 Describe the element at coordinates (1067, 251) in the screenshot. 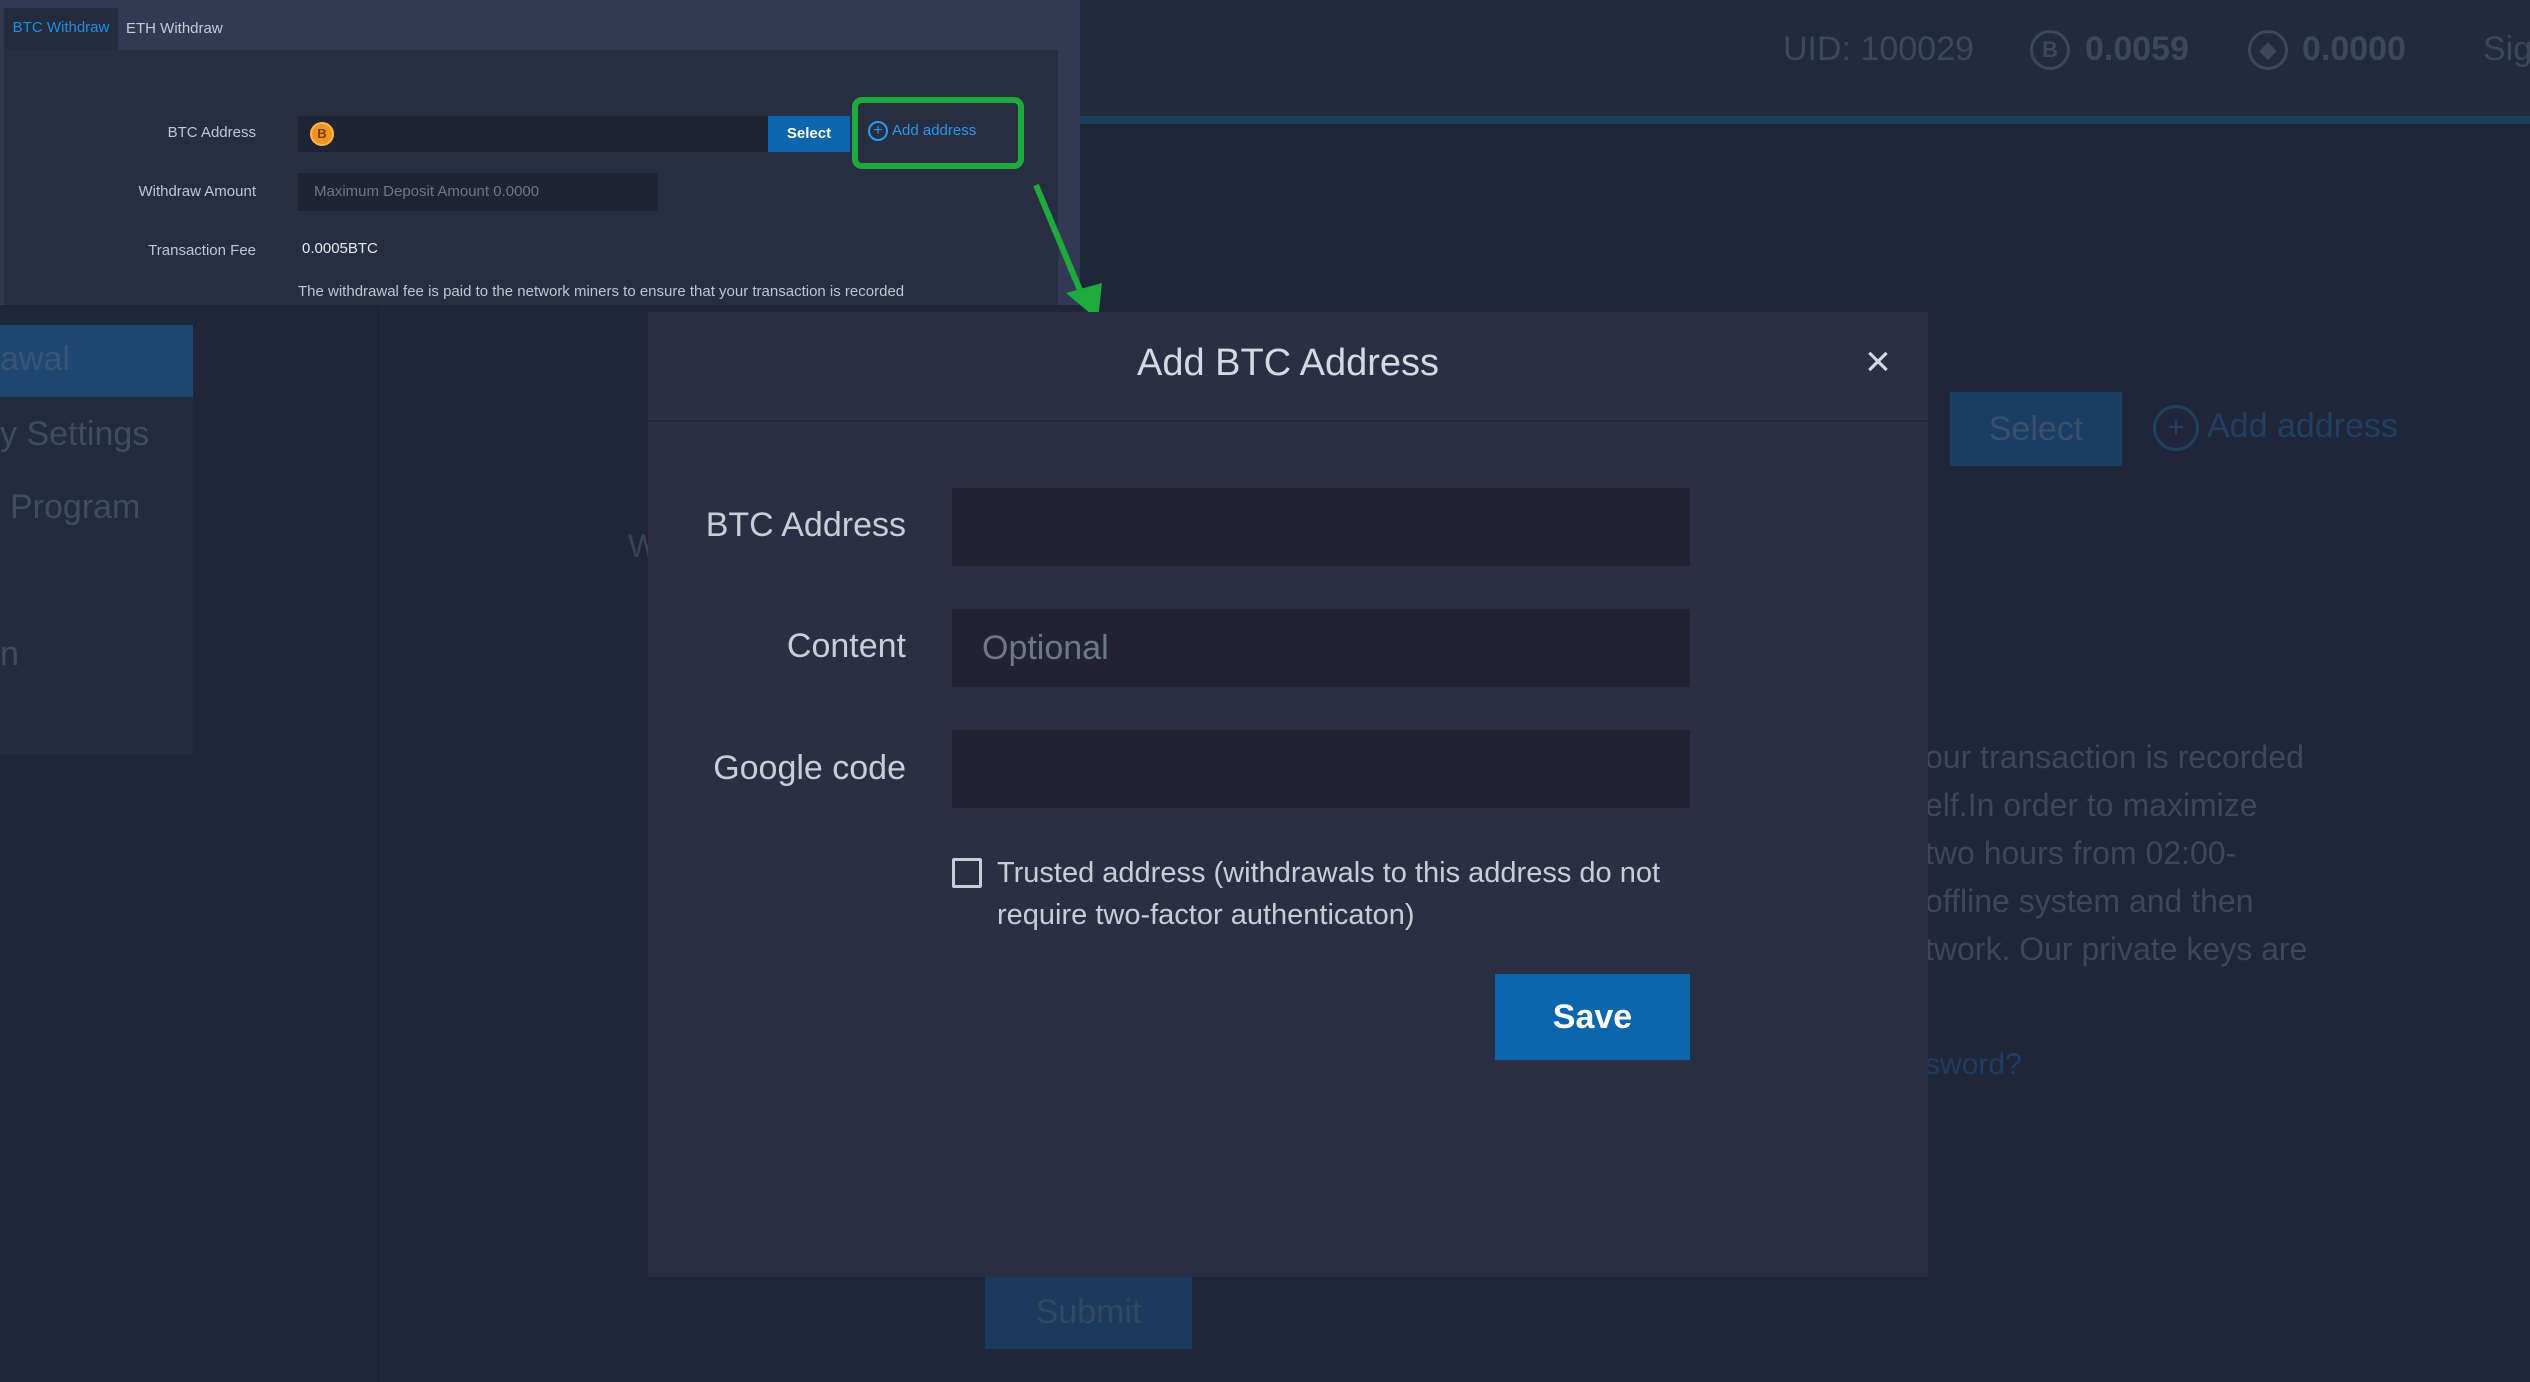

I see `pointer-arrow-icon` at that location.